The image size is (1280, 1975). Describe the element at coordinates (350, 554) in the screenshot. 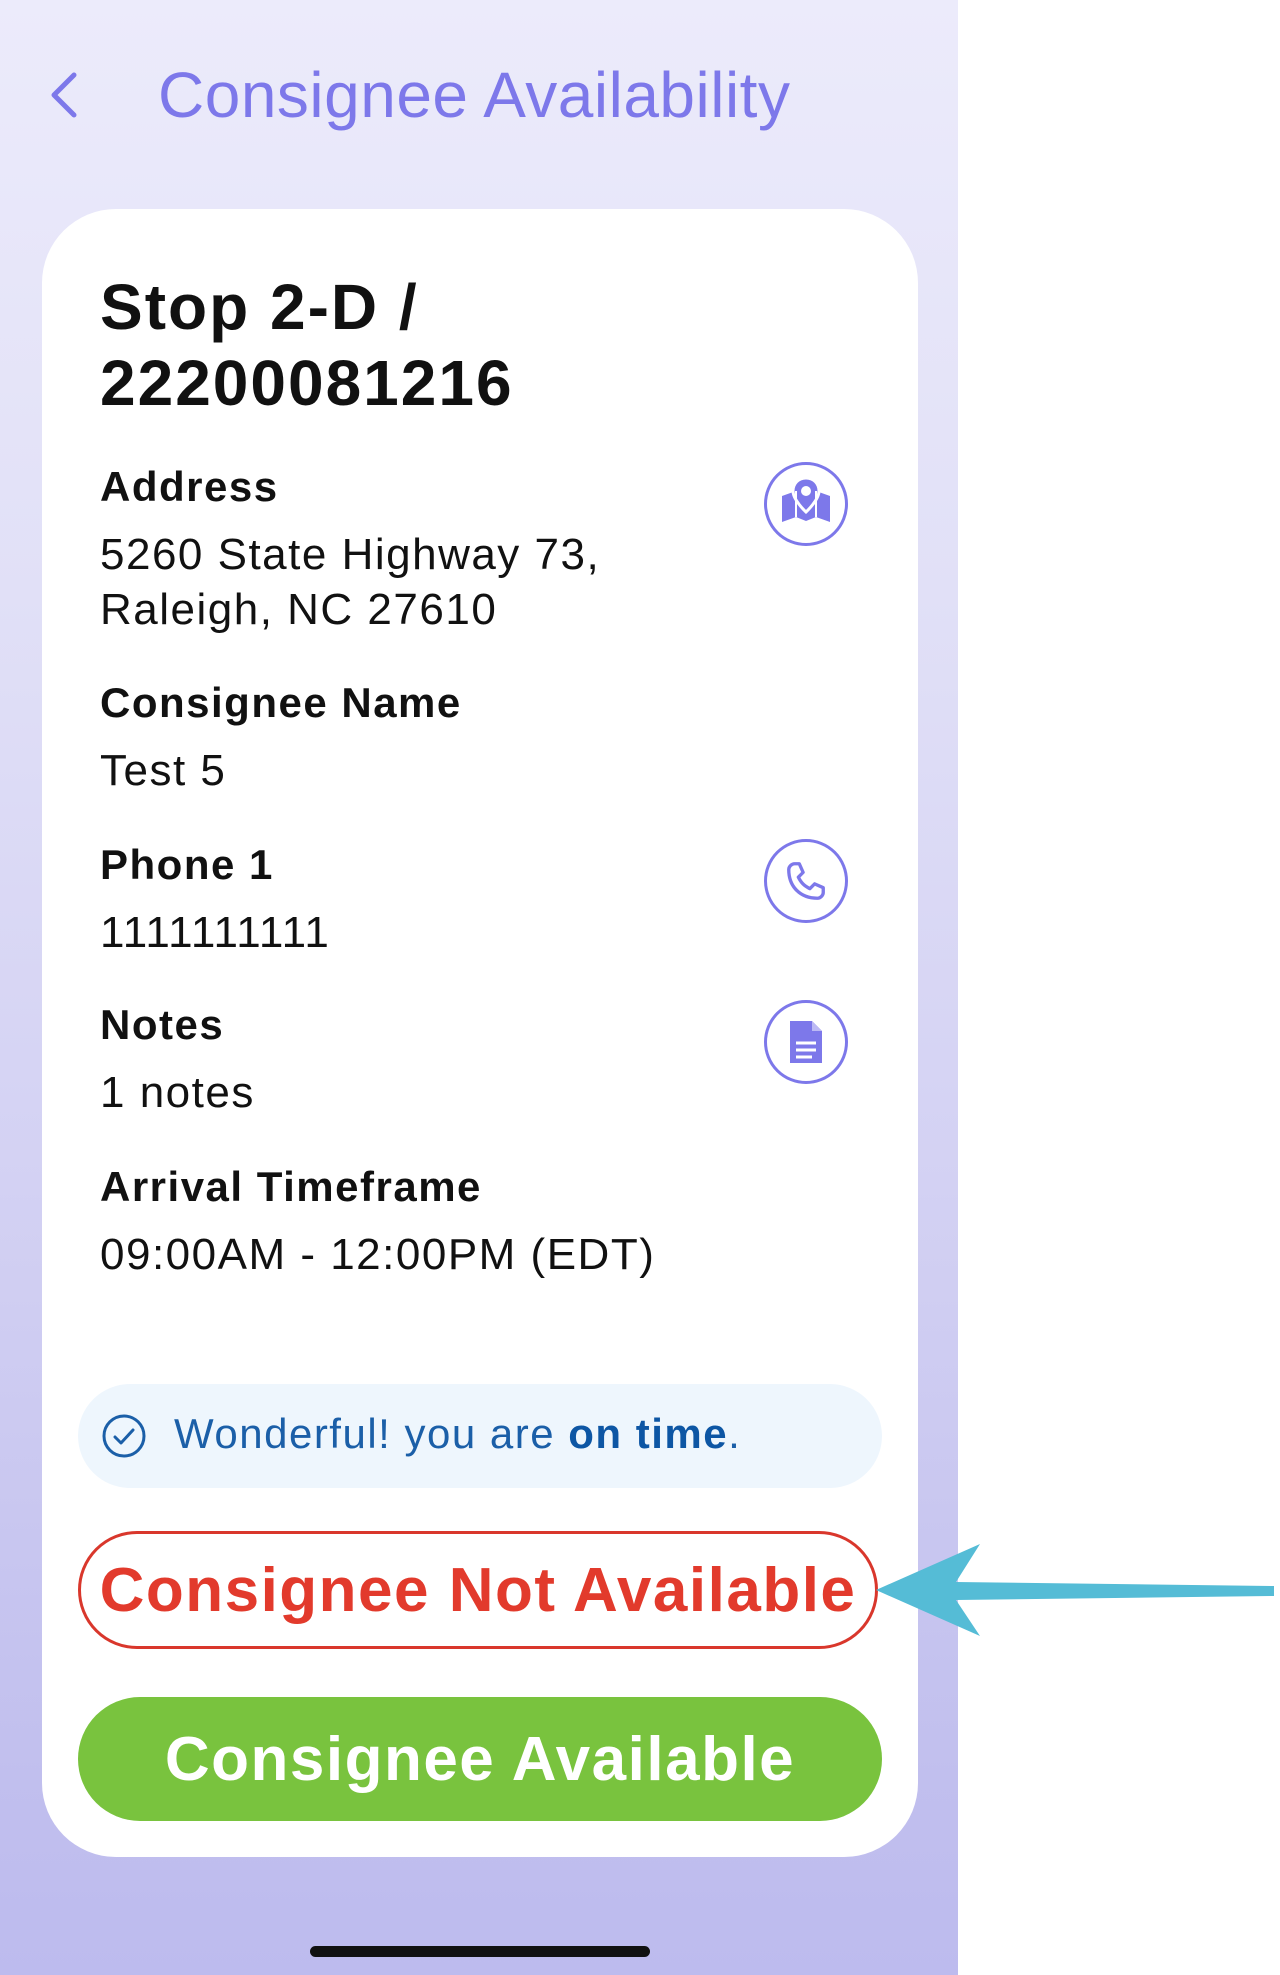

I see `address-line1: 5260 State Highway 73,` at that location.